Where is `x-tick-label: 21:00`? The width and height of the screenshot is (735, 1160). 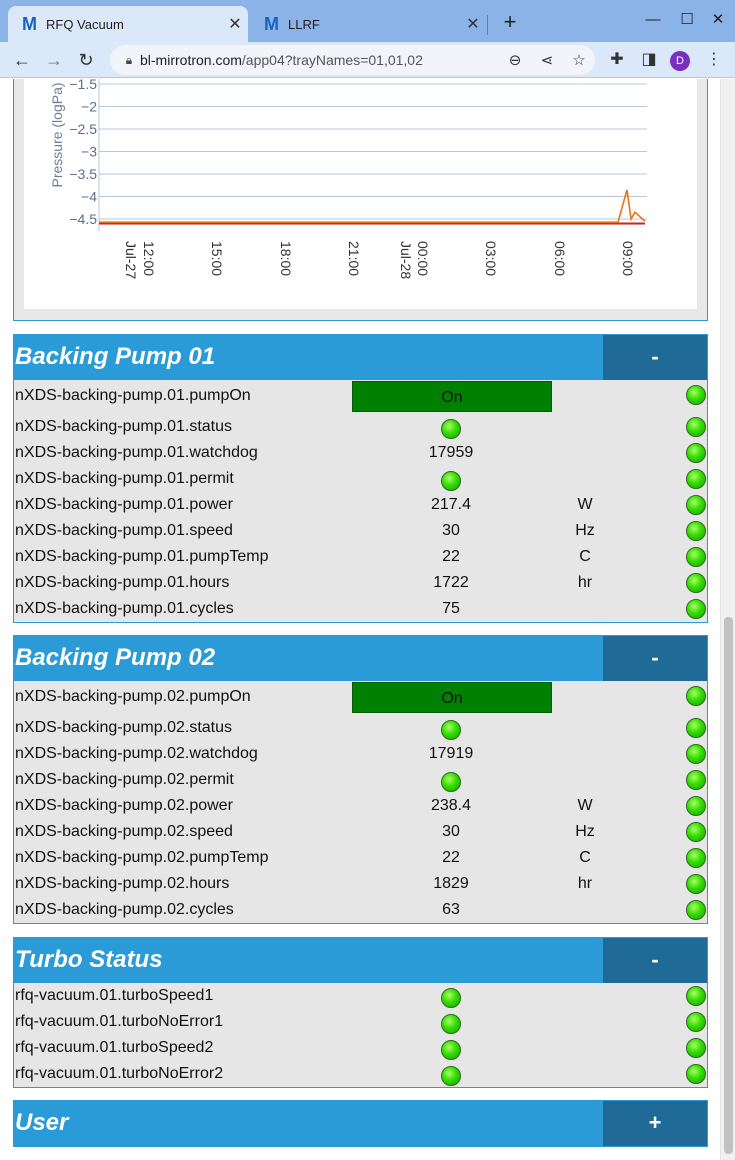 x-tick-label: 21:00 is located at coordinates (354, 258).